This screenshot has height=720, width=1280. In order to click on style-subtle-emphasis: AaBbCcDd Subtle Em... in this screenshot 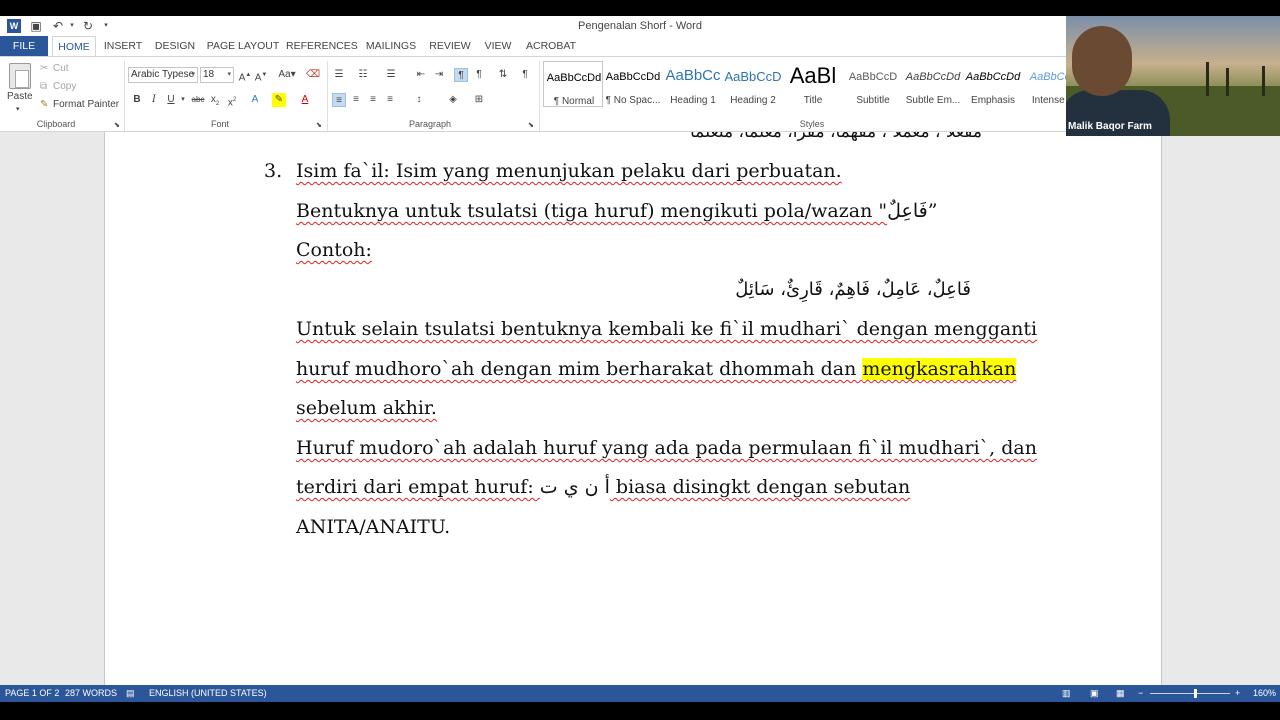, I will do `click(933, 84)`.